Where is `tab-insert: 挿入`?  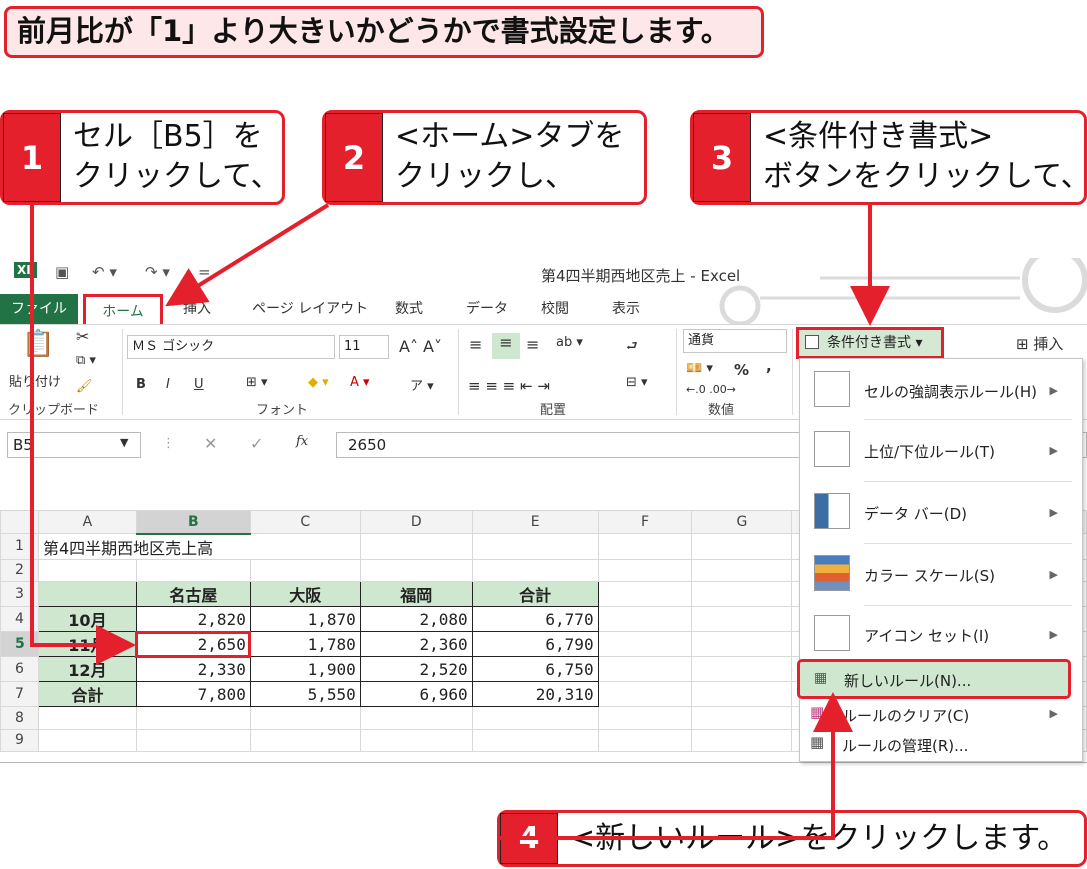
tab-insert: 挿入 is located at coordinates (197, 308).